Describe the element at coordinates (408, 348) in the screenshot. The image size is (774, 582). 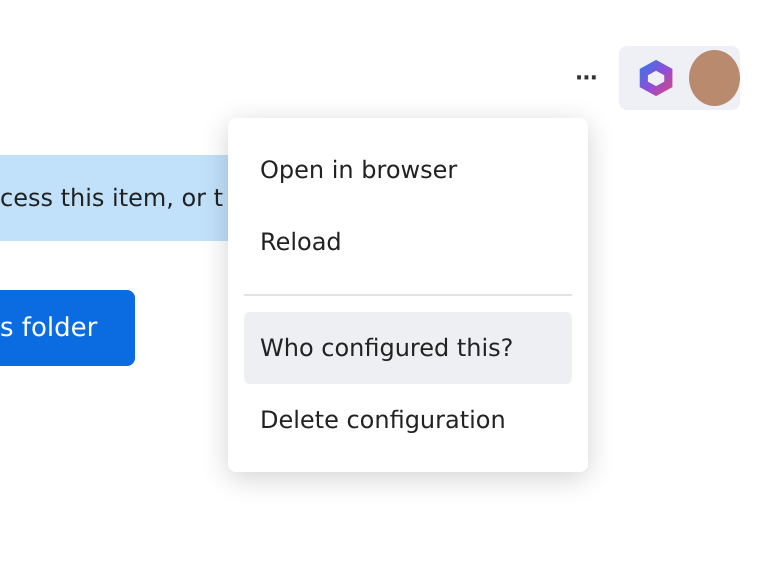
I see `menu-item: Who configured this?` at that location.